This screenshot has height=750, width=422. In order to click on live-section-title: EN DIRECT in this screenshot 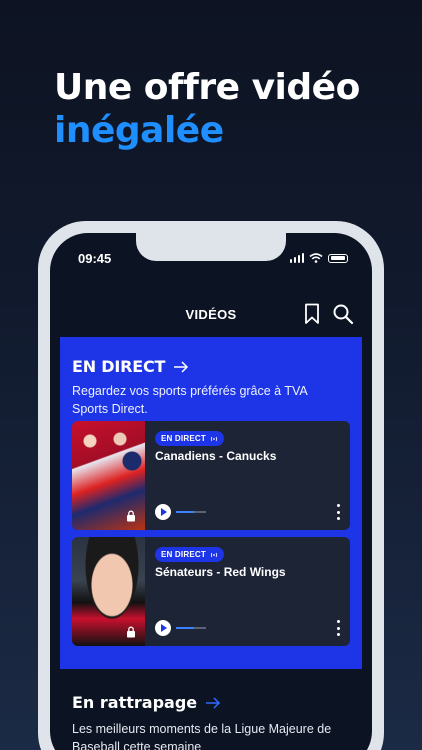, I will do `click(119, 366)`.